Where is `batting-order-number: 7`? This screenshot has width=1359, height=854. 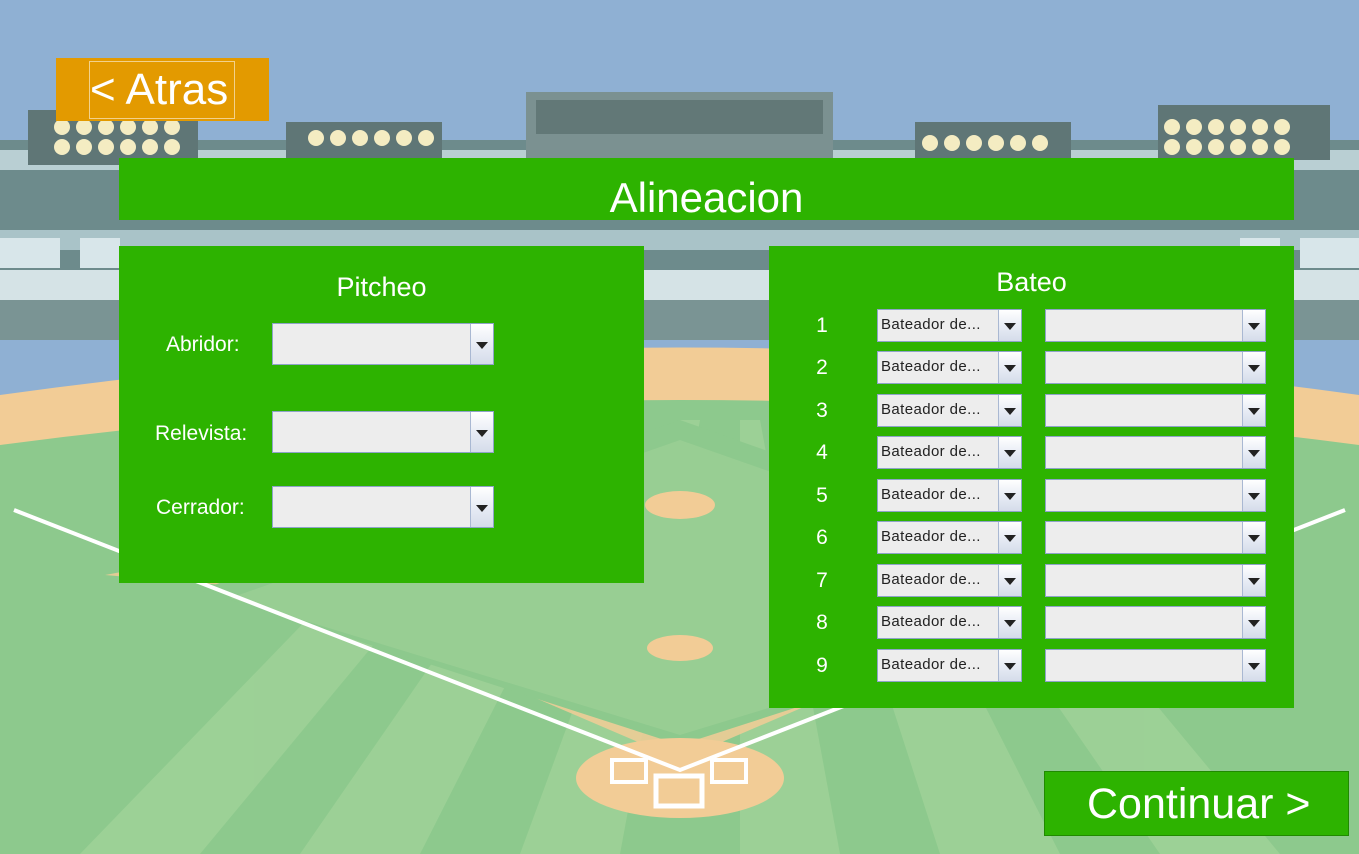
batting-order-number: 7 is located at coordinates (822, 580).